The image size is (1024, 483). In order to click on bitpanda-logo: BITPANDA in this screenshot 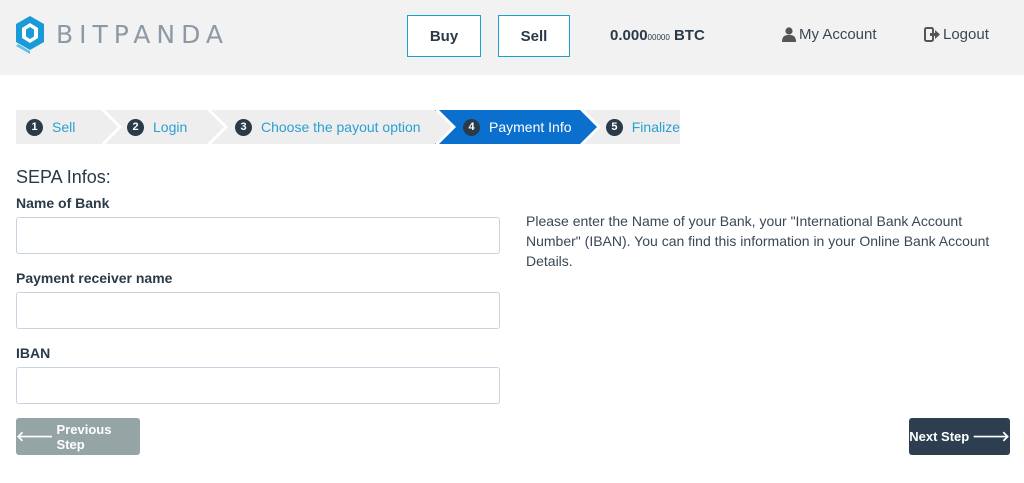, I will do `click(121, 34)`.